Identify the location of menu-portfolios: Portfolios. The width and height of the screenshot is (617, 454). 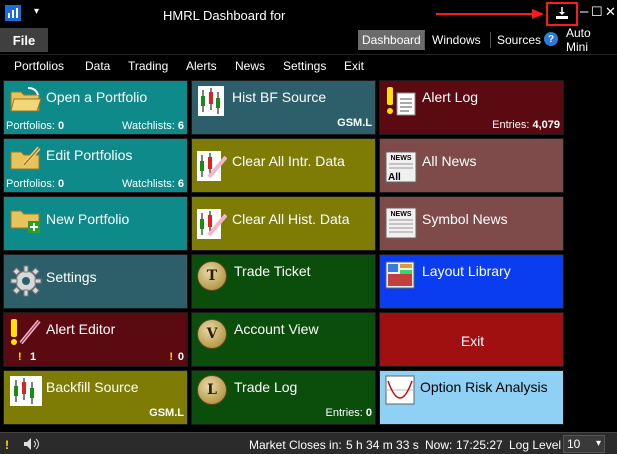
(39, 66).